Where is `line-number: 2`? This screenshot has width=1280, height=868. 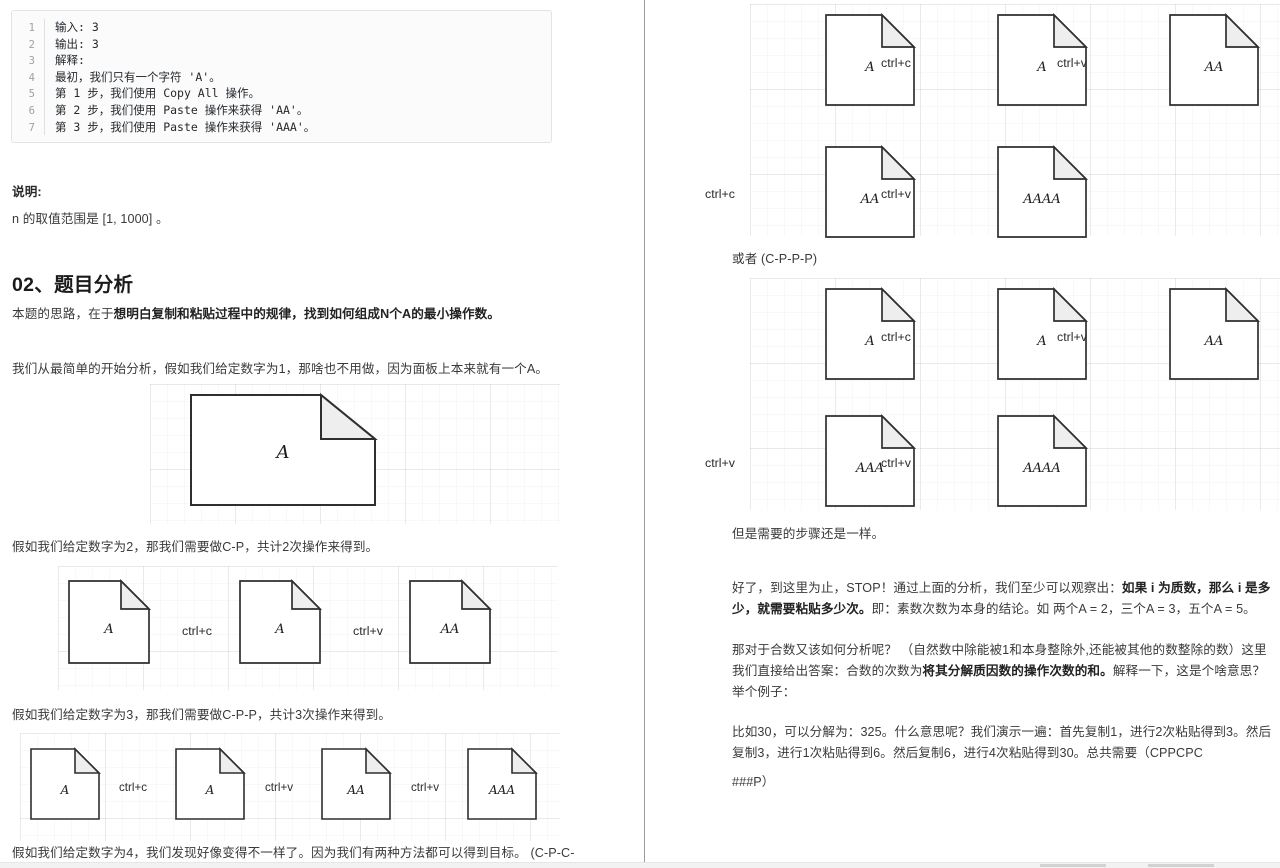
line-number: 2 is located at coordinates (31, 44).